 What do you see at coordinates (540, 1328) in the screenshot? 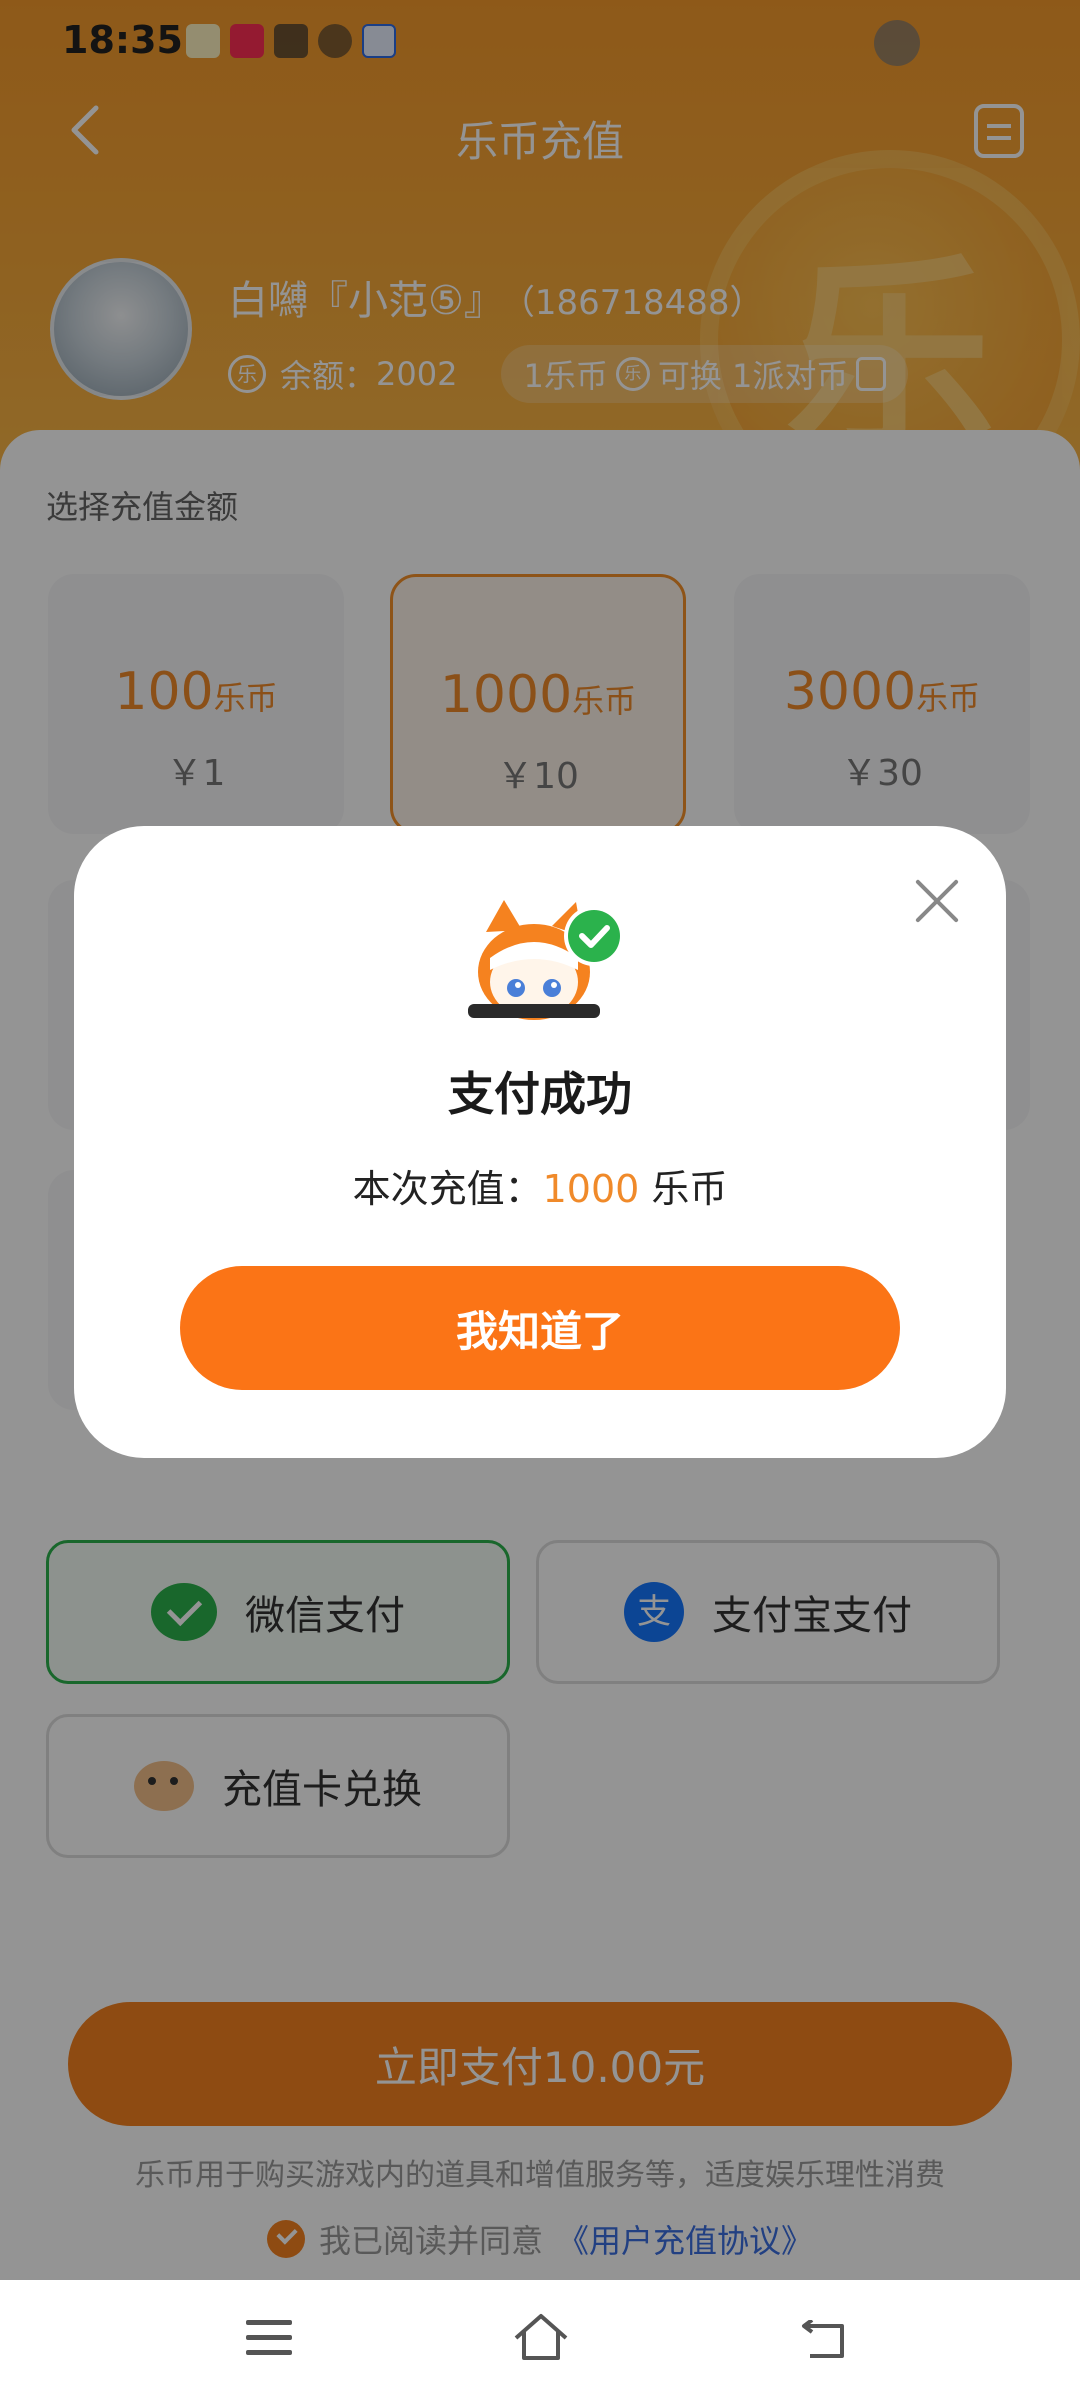
I see `confirm-button: 我知道了` at bounding box center [540, 1328].